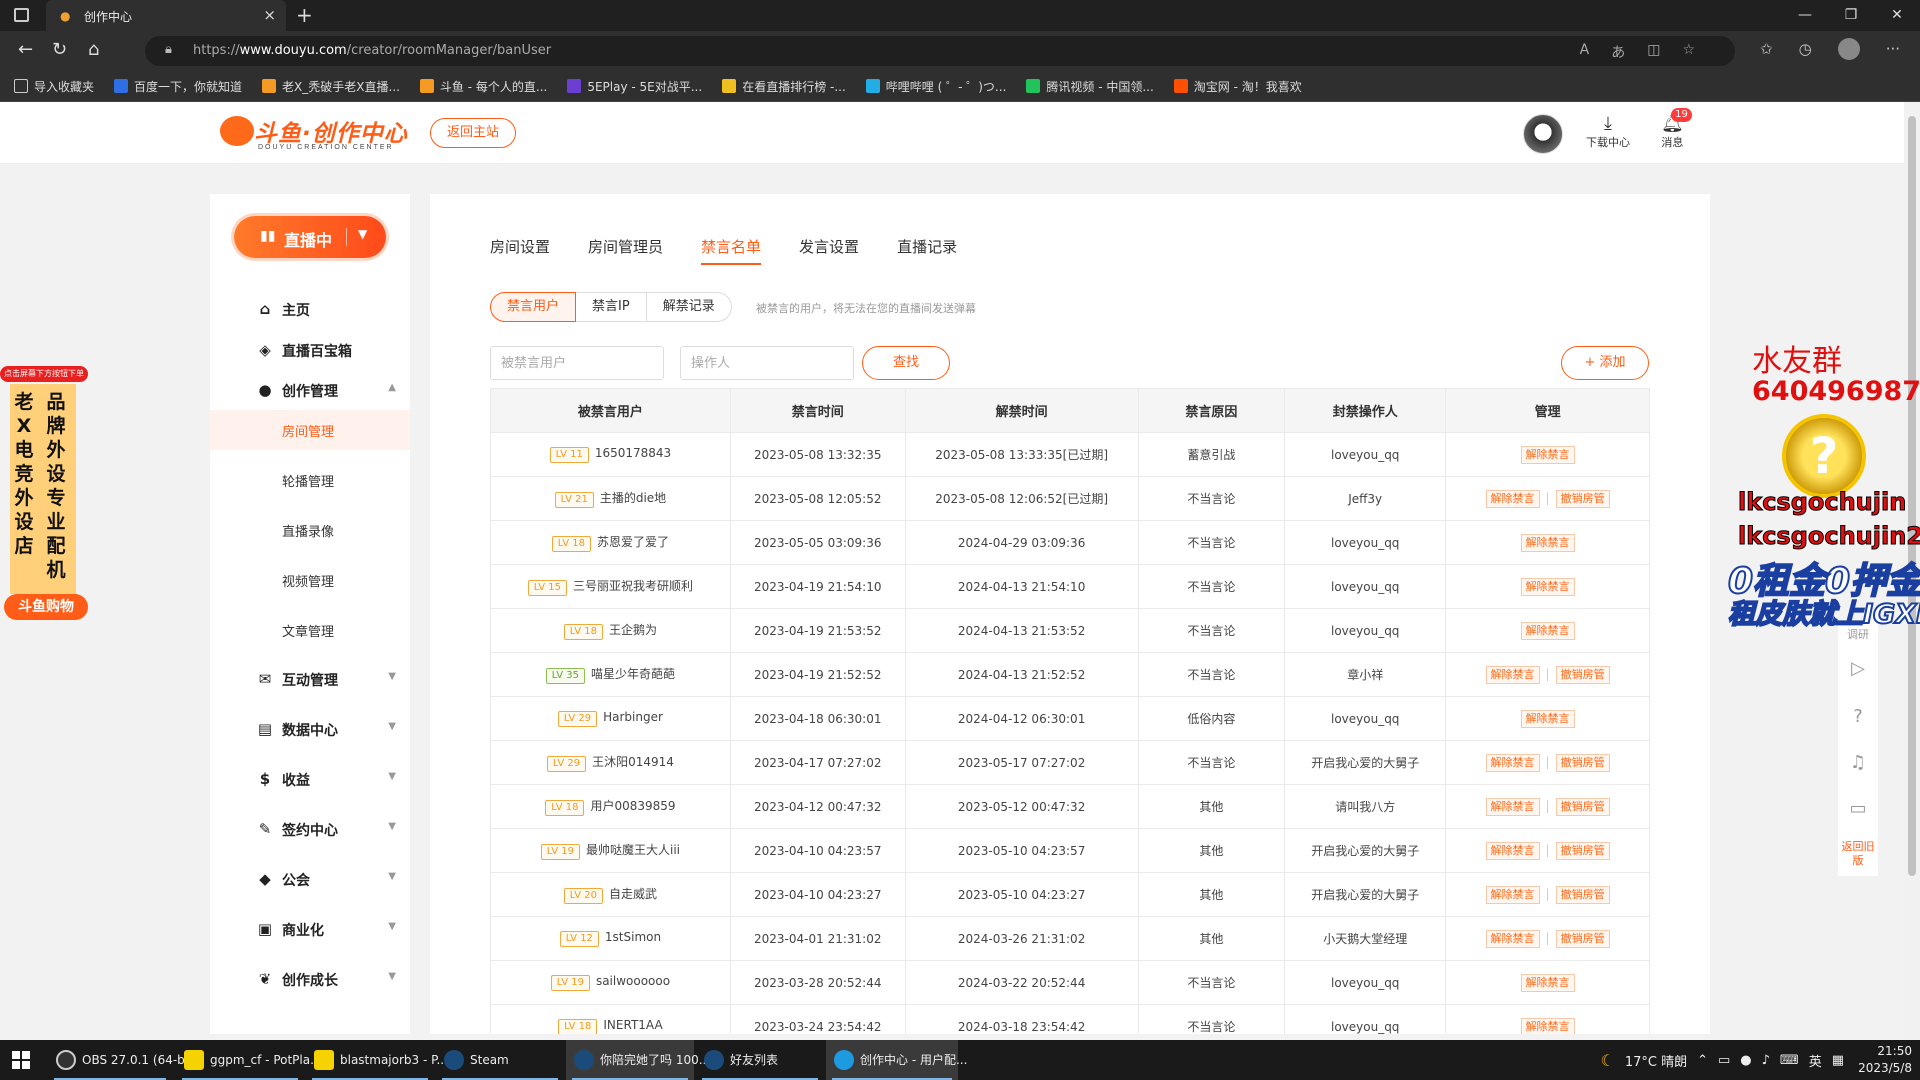  What do you see at coordinates (520, 250) in the screenshot?
I see `tab-room-settings: 房间设置` at bounding box center [520, 250].